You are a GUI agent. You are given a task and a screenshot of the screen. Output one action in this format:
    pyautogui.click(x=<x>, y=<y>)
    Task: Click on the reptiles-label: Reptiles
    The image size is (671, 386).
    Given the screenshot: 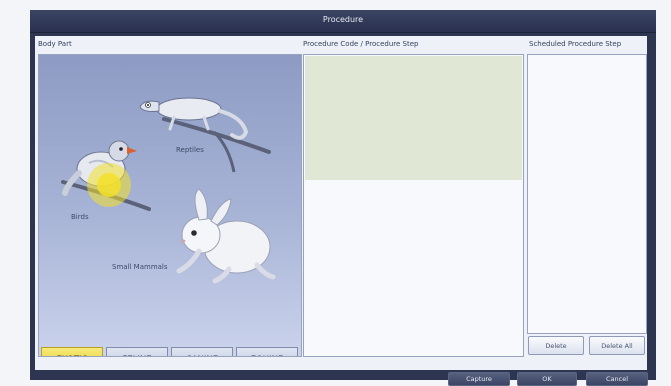 What is the action you would take?
    pyautogui.click(x=190, y=150)
    